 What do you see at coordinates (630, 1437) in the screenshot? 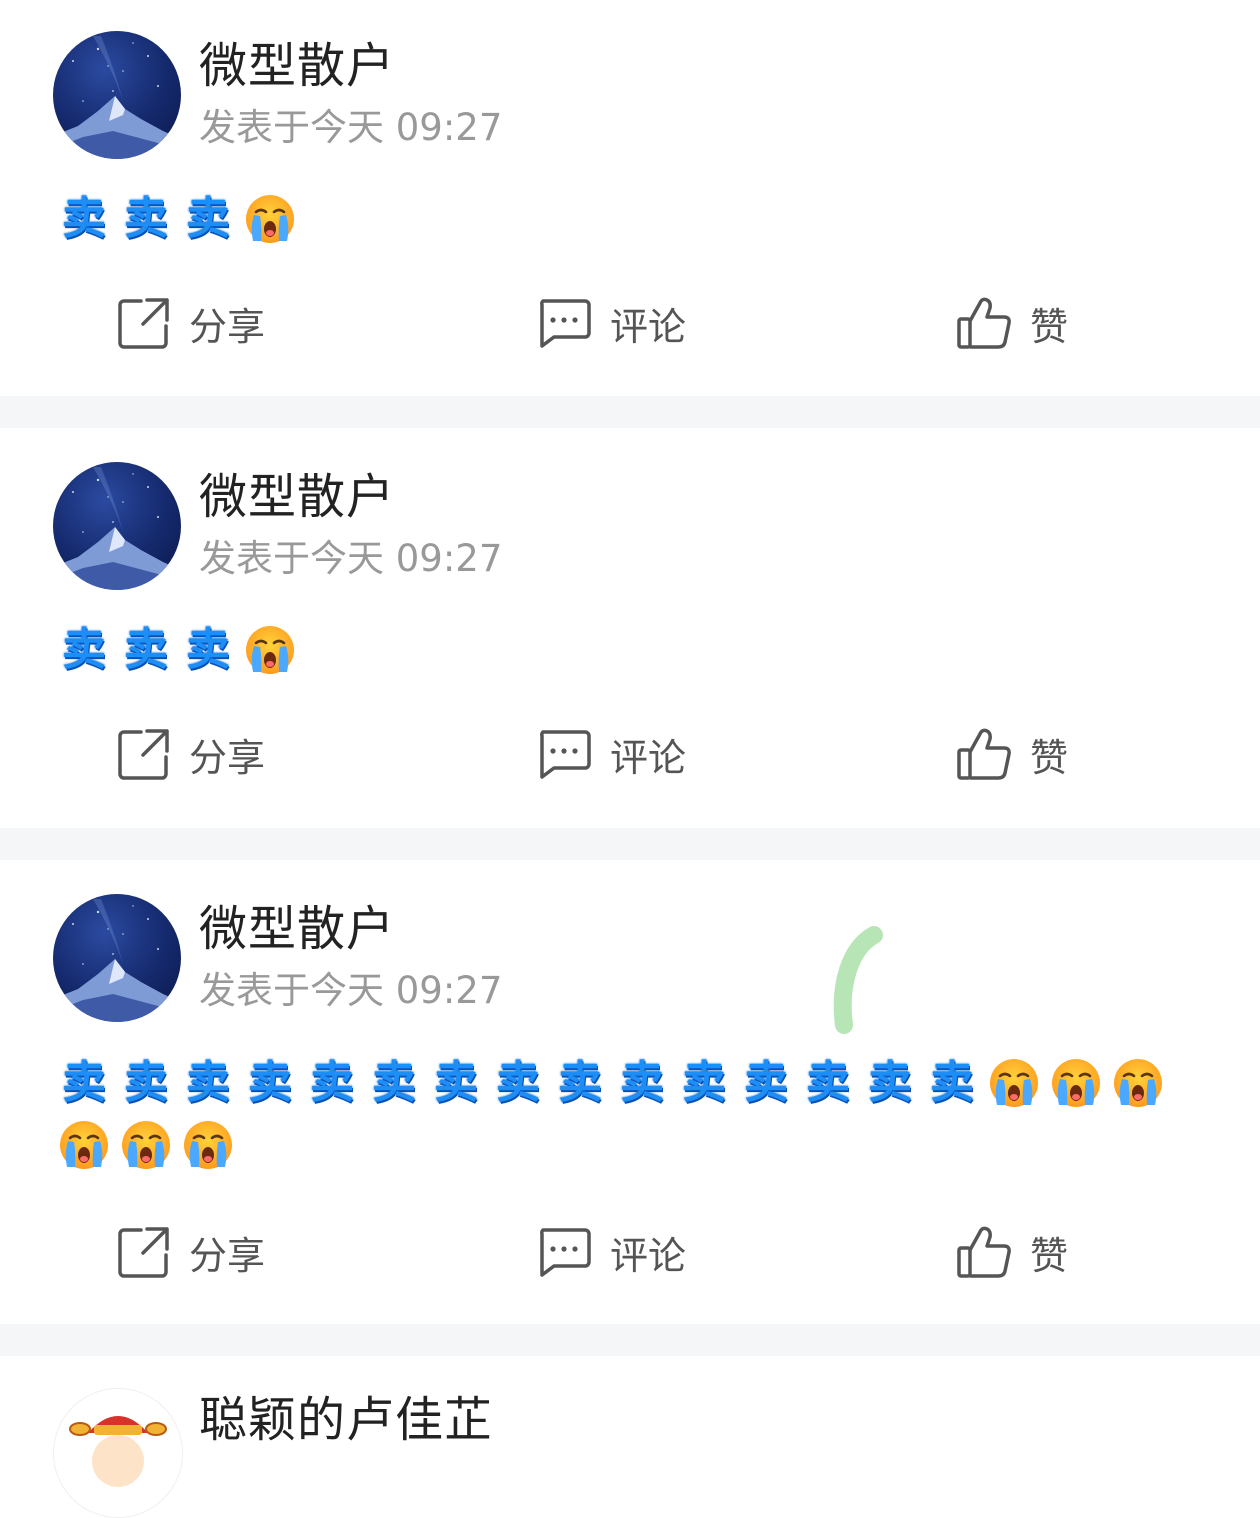
I see `post-card: 聪颖的卢佳芷` at bounding box center [630, 1437].